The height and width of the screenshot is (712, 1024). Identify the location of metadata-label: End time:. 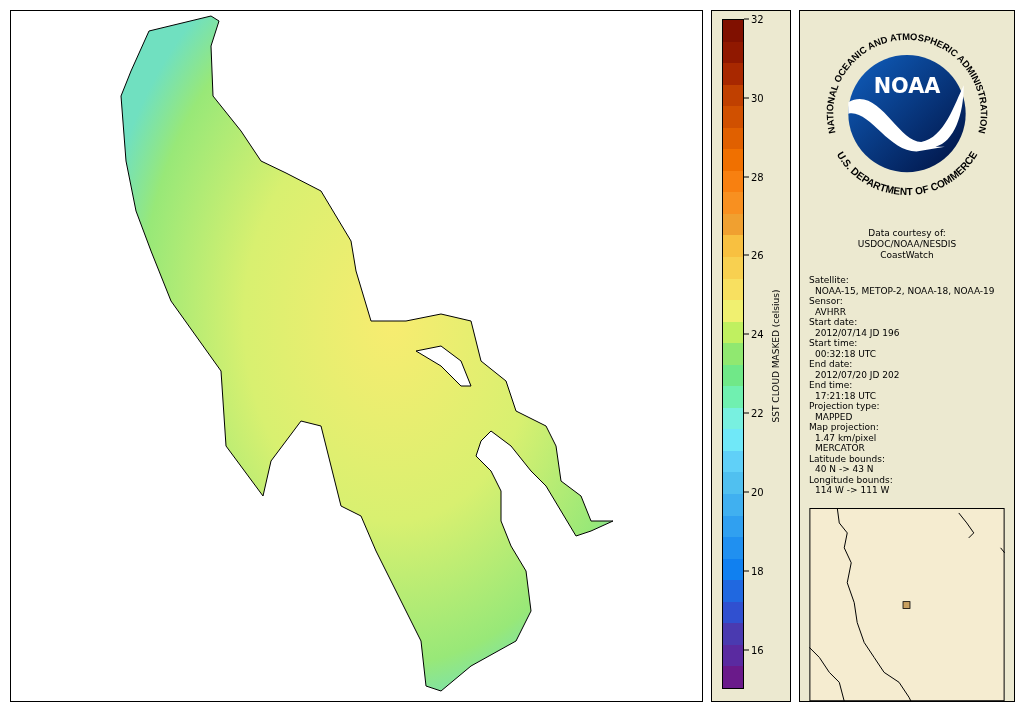
(831, 385).